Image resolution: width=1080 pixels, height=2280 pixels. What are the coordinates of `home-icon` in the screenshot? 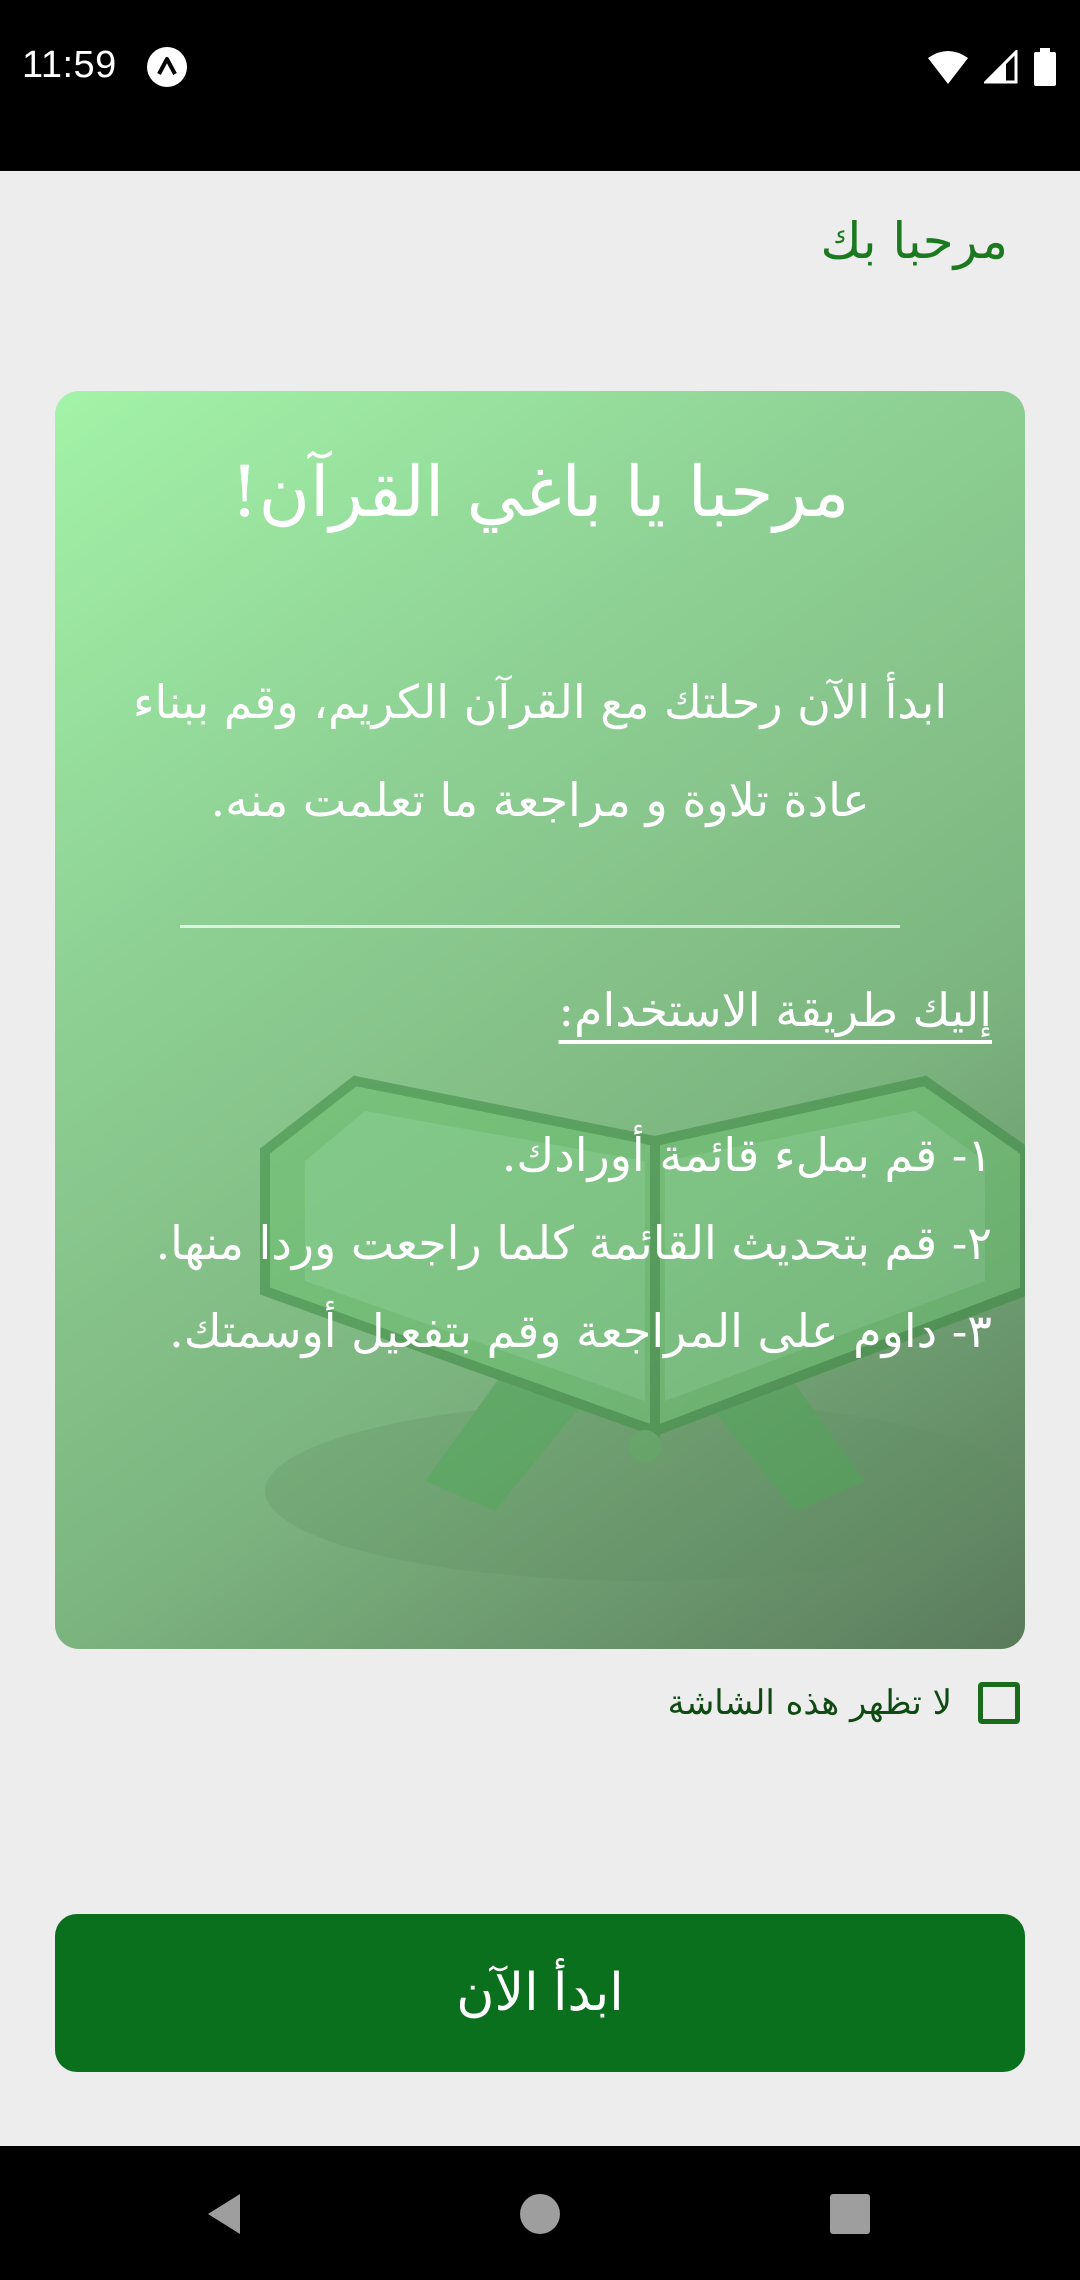 It's located at (540, 2214).